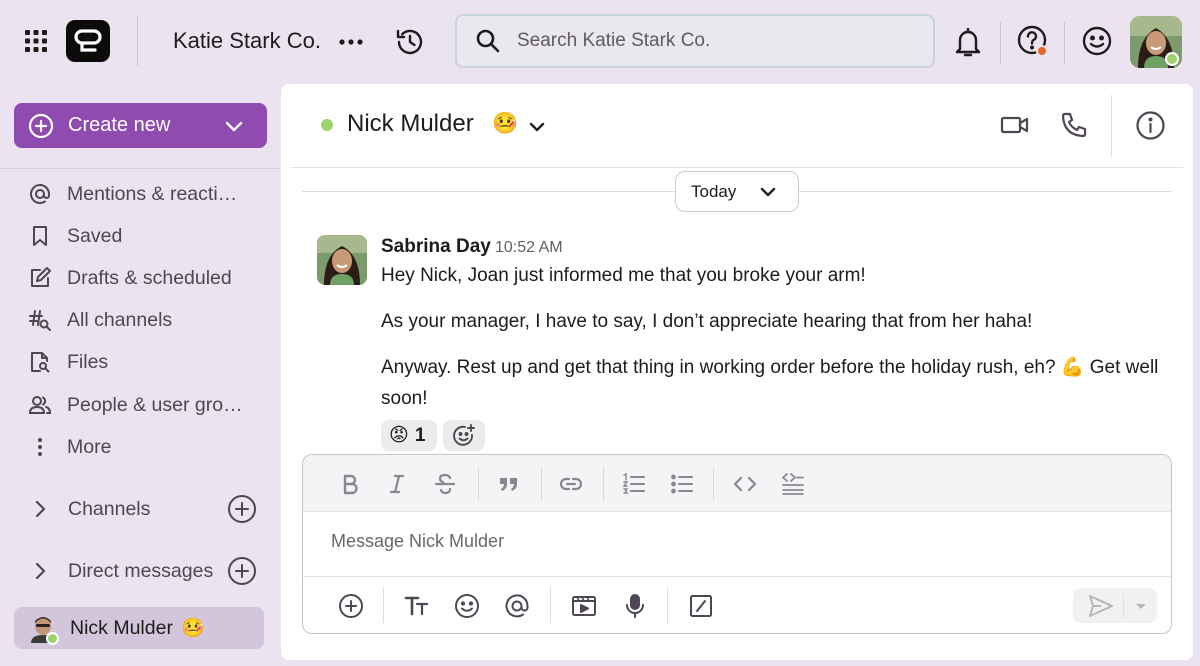 This screenshot has width=1200, height=666. Describe the element at coordinates (397, 484) in the screenshot. I see `italic-icon` at that location.